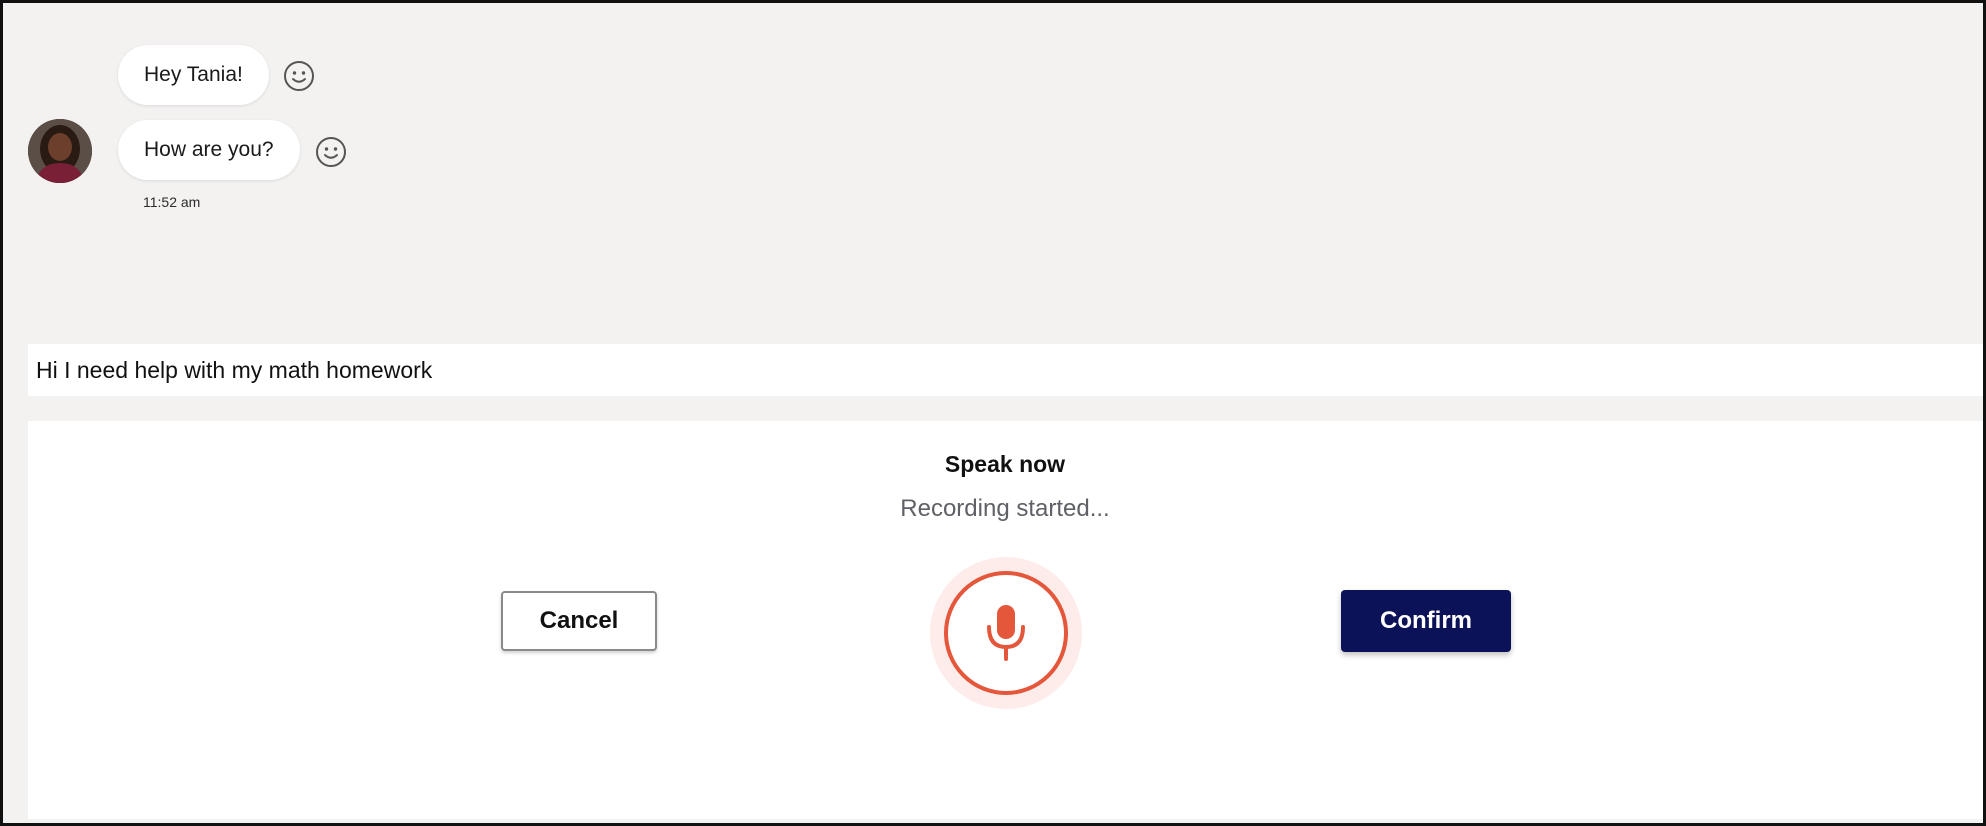 This screenshot has width=1986, height=826. Describe the element at coordinates (579, 621) in the screenshot. I see `cancel-button: Cancel` at that location.